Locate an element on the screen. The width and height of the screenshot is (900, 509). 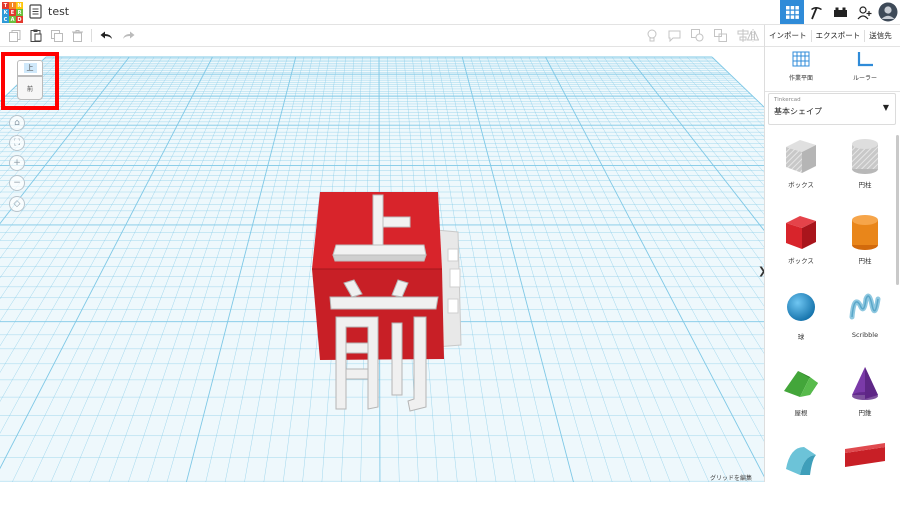
bricks-icon is located at coordinates (840, 12).